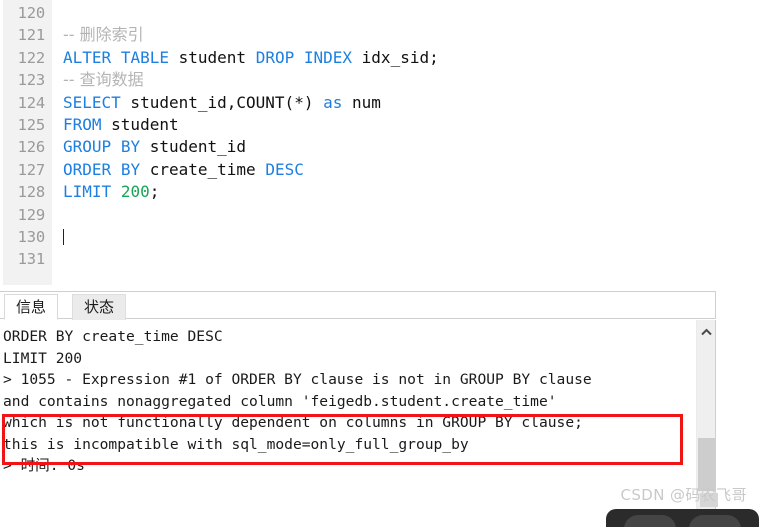 The width and height of the screenshot is (759, 527). I want to click on code-line: -- 删除索引, so click(389, 35).